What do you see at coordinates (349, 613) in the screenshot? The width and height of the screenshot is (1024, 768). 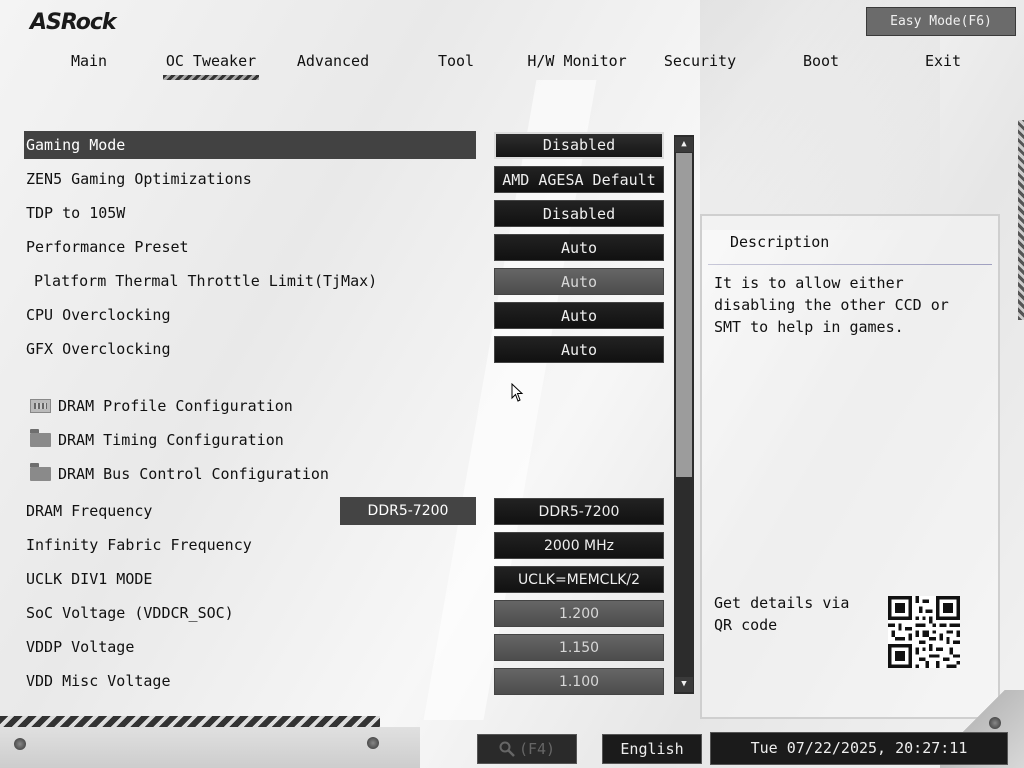 I see `setting-row-soc-voltage: SoC Voltage (VDDCR_SOC) 1.200` at bounding box center [349, 613].